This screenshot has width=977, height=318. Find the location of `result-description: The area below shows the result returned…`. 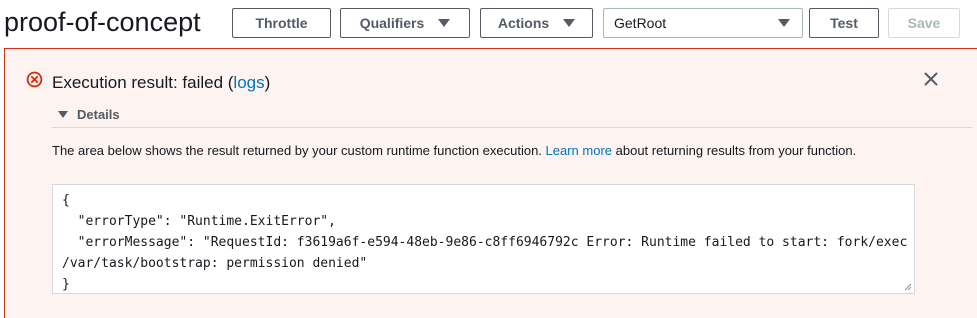

result-description: The area below shows the result returned… is located at coordinates (482, 150).